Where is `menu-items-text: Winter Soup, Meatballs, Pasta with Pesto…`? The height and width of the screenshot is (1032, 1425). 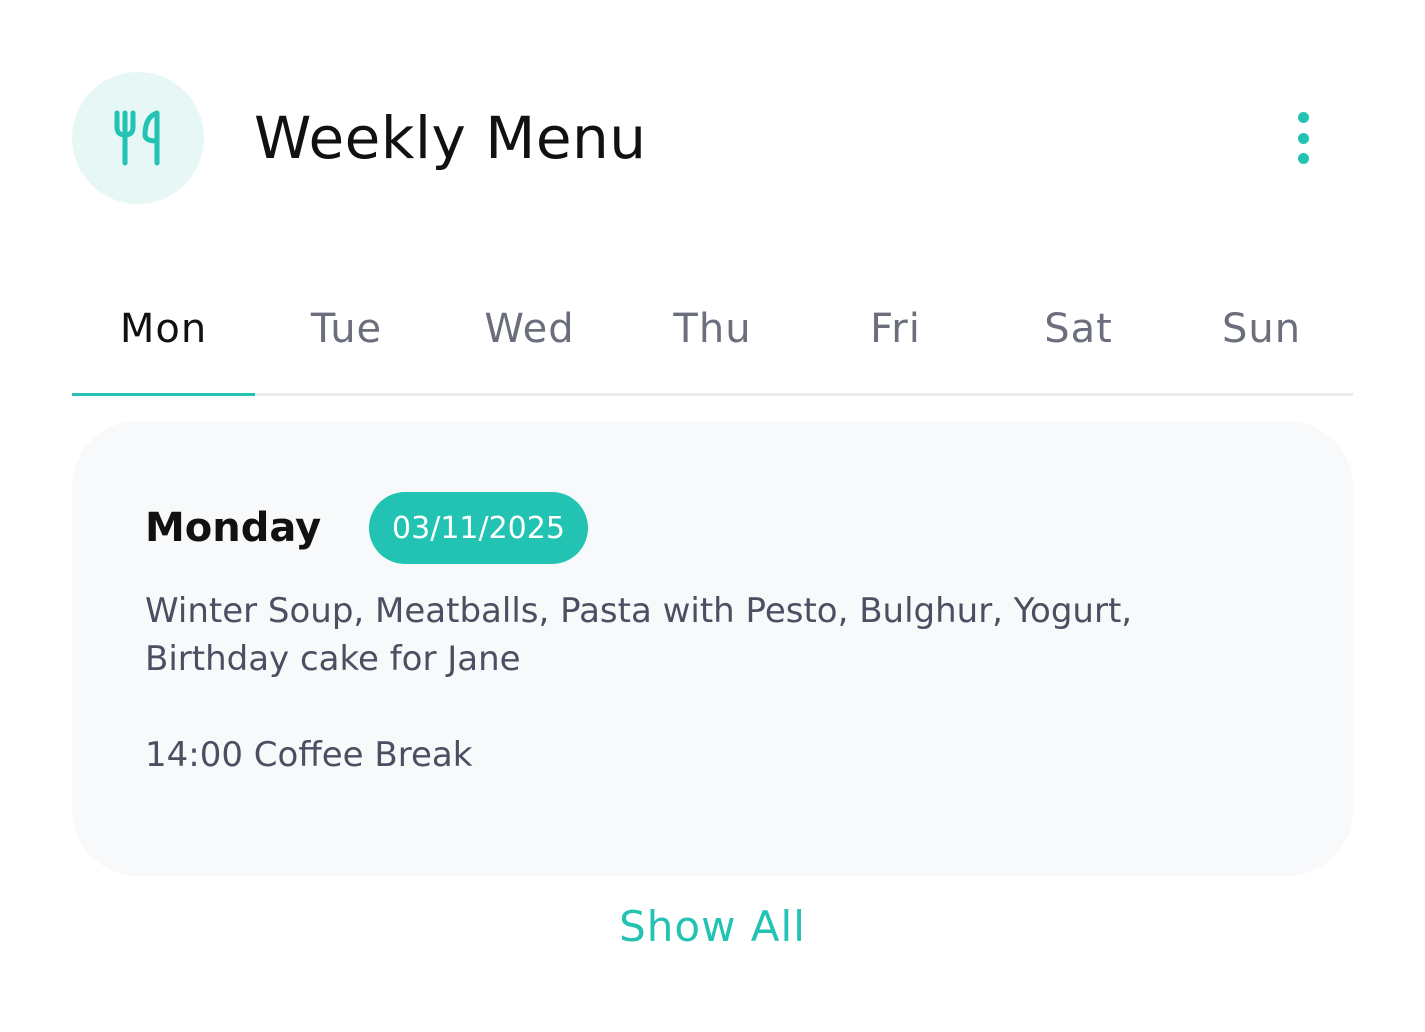
menu-items-text: Winter Soup, Meatballs, Pasta with Pesto… is located at coordinates (639, 635).